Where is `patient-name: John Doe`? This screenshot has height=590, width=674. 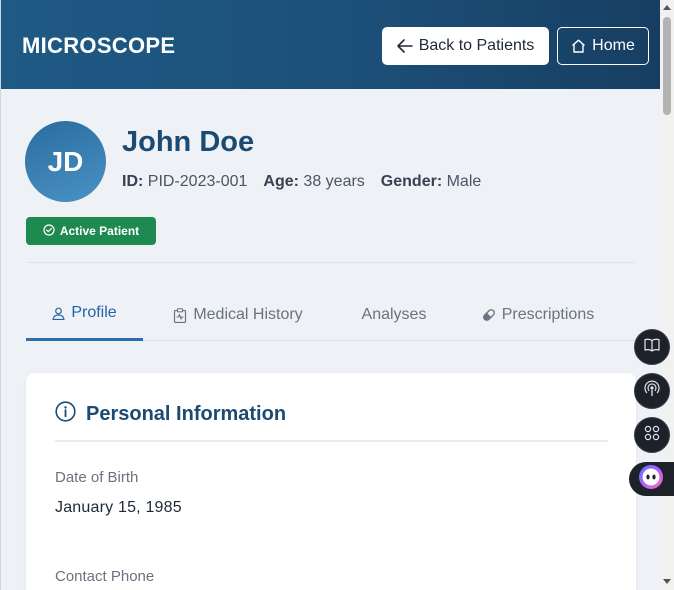
patient-name: John Doe is located at coordinates (188, 142).